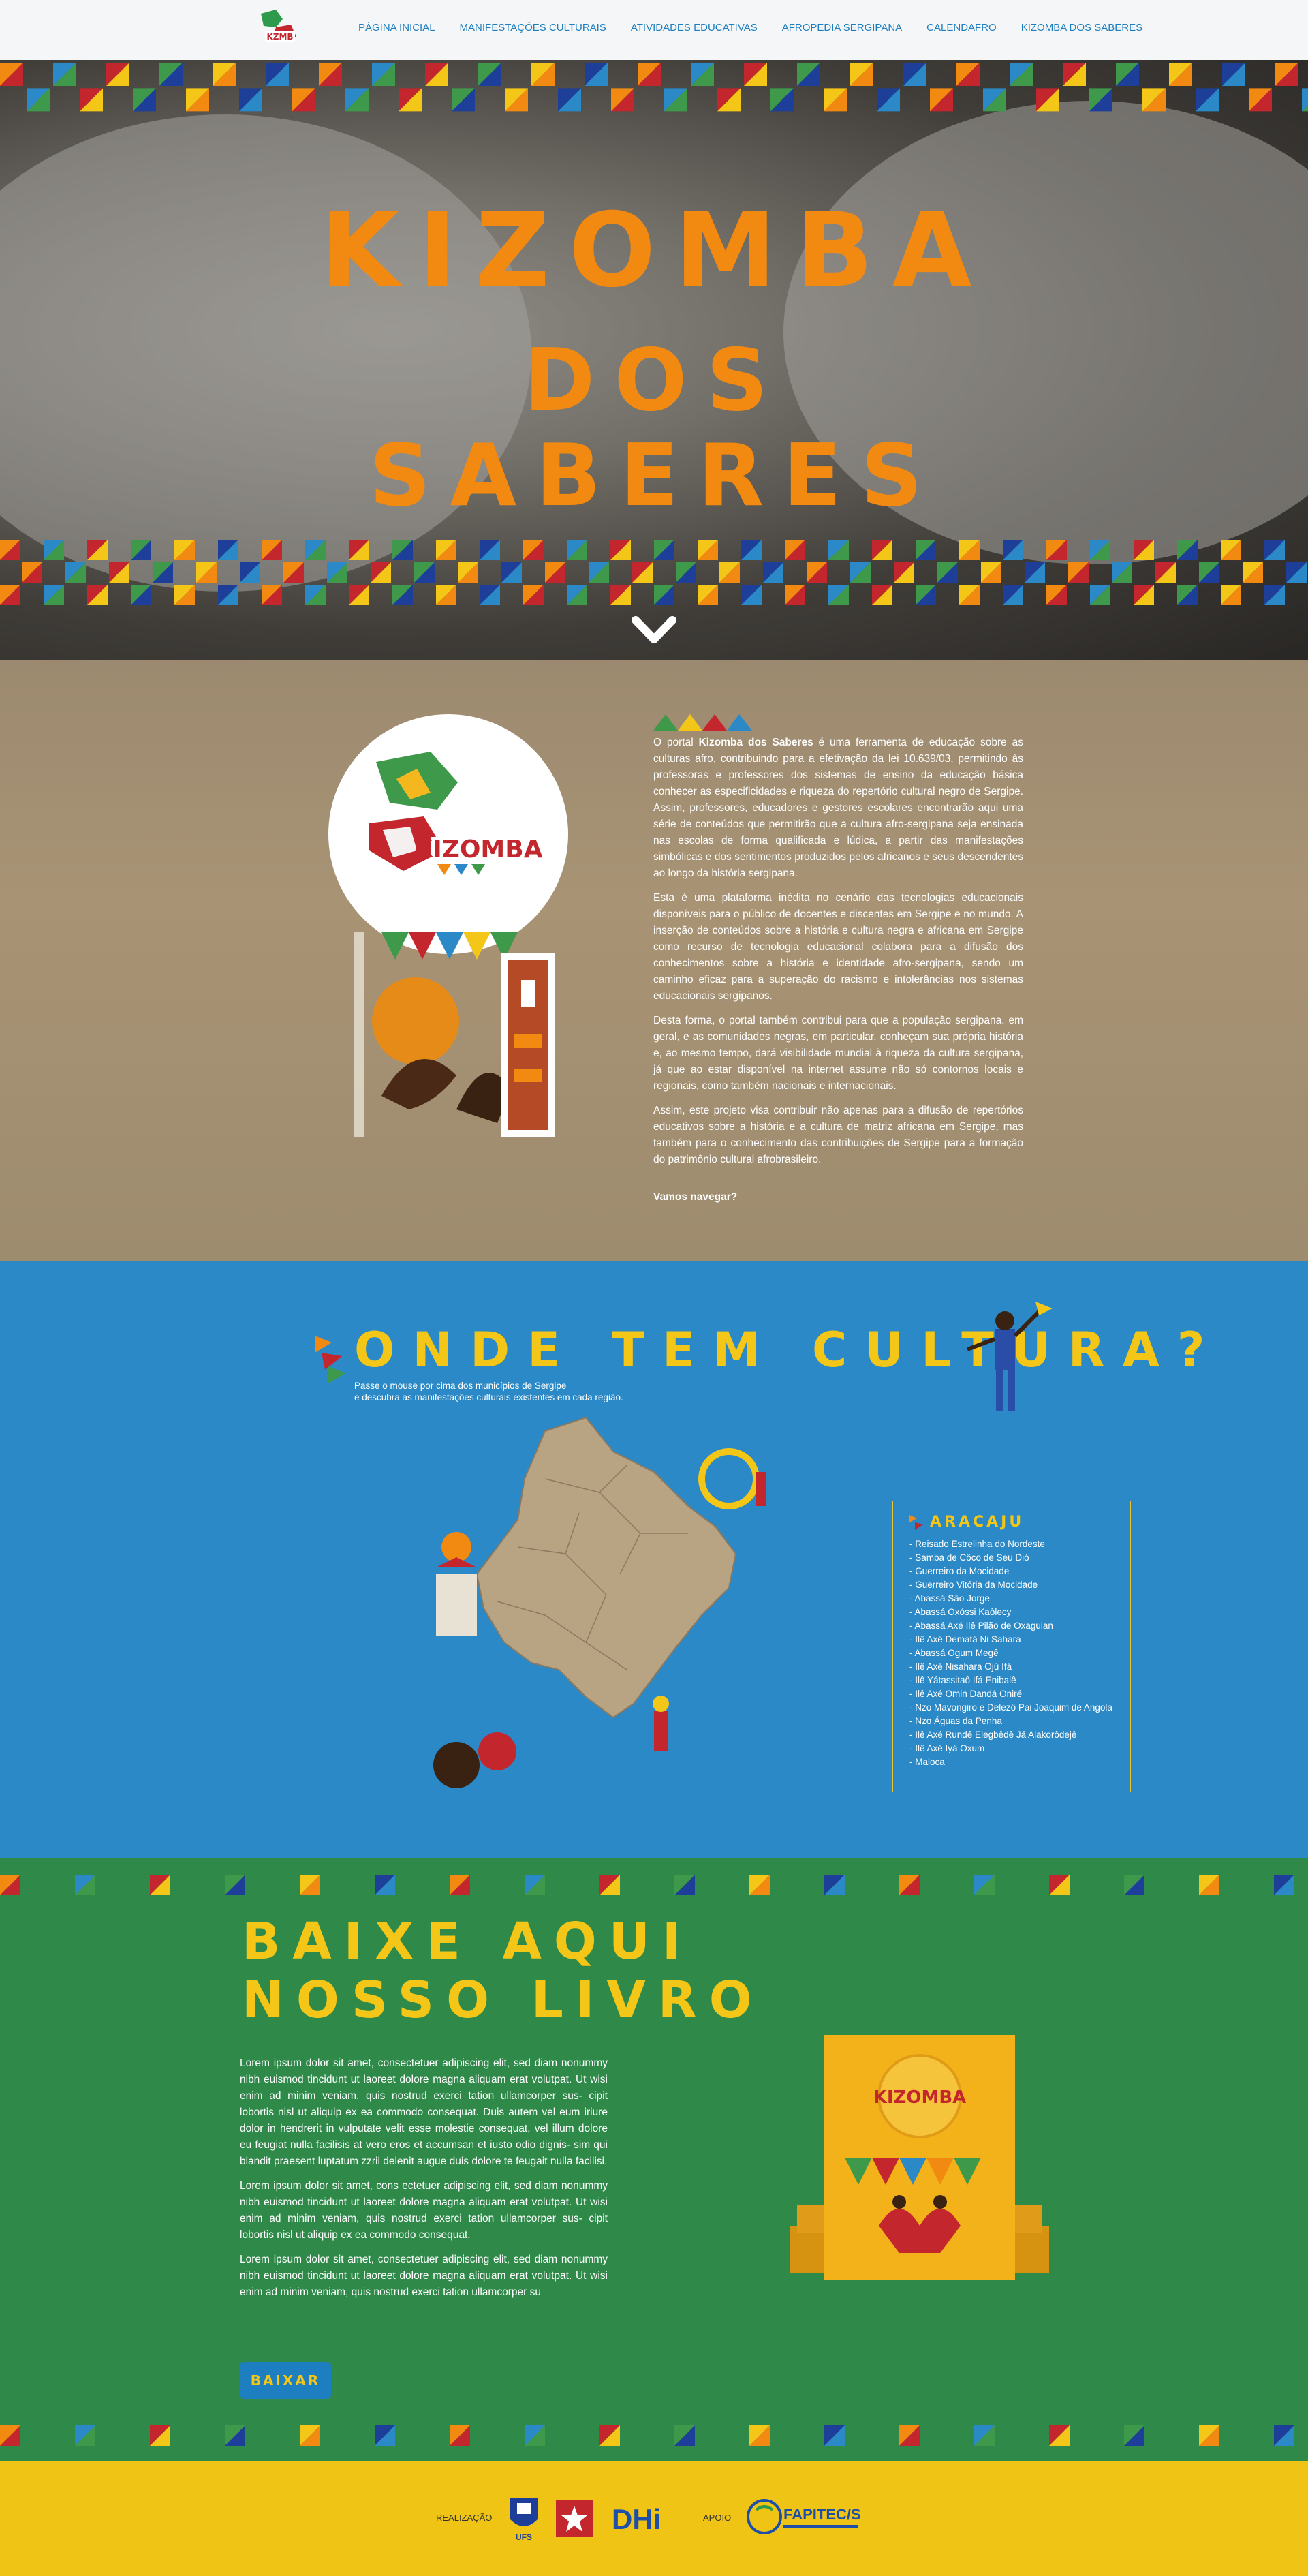  Describe the element at coordinates (842, 27) in the screenshot. I see `nav-item-afropedia: AFROPEDIA SERGIPANA` at that location.